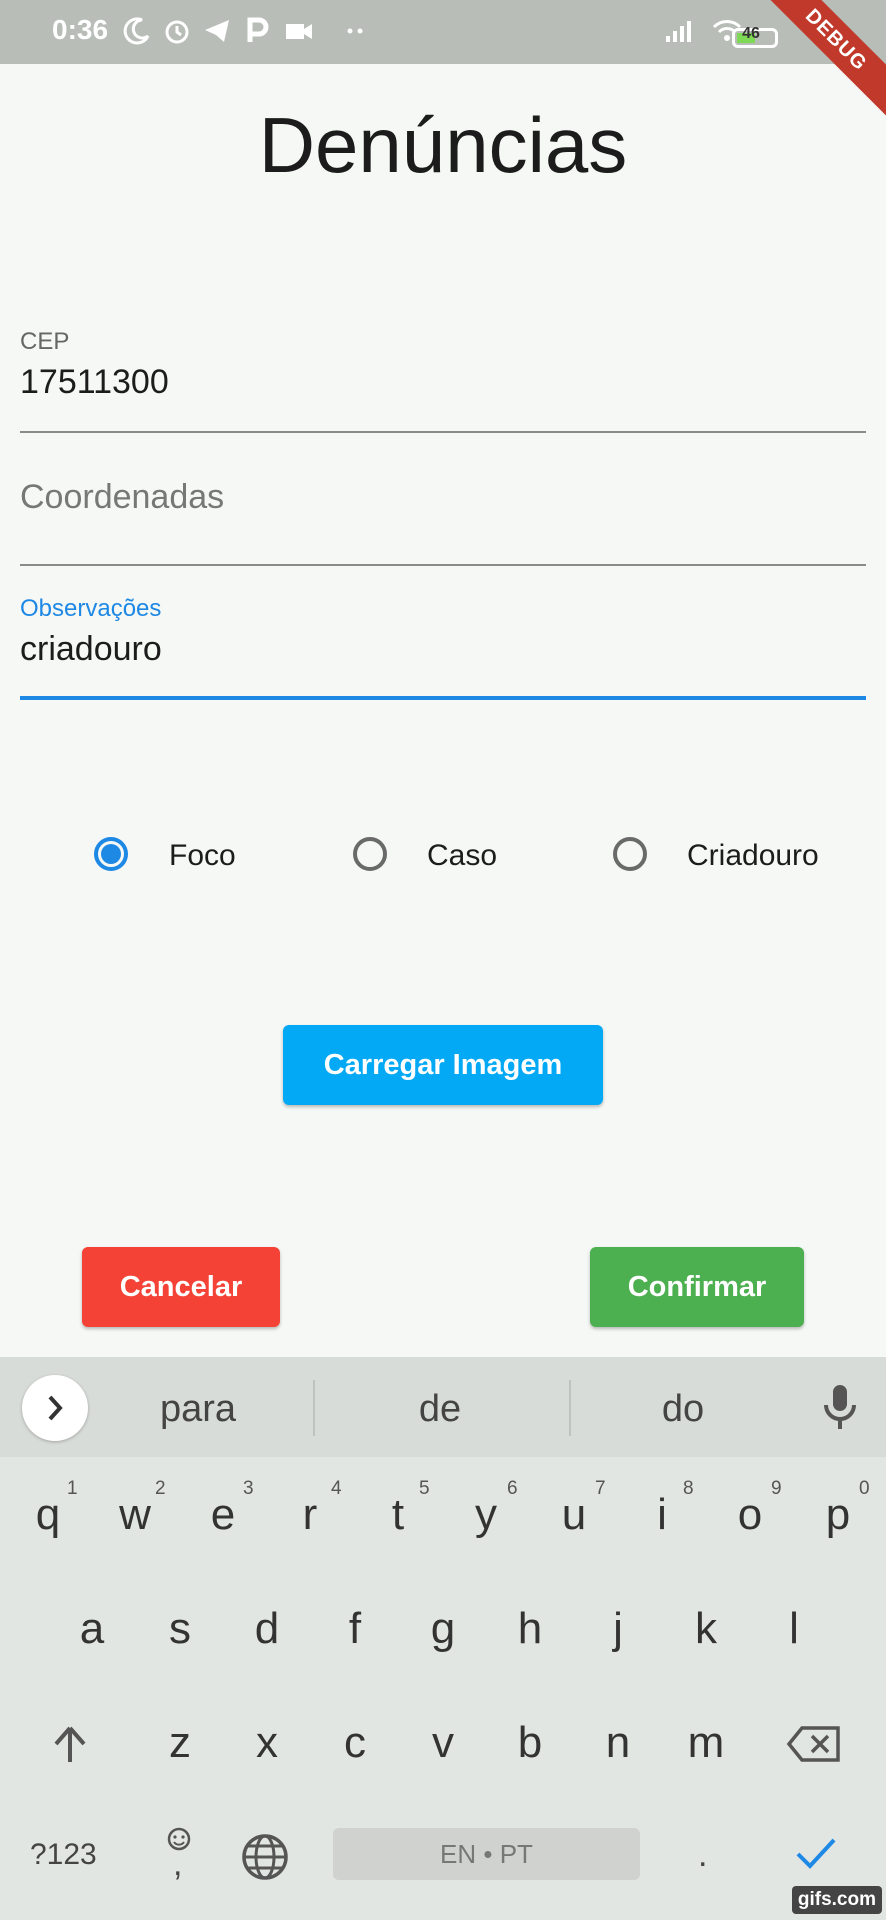  What do you see at coordinates (202, 856) in the screenshot?
I see `radio-foco-label: Foco` at bounding box center [202, 856].